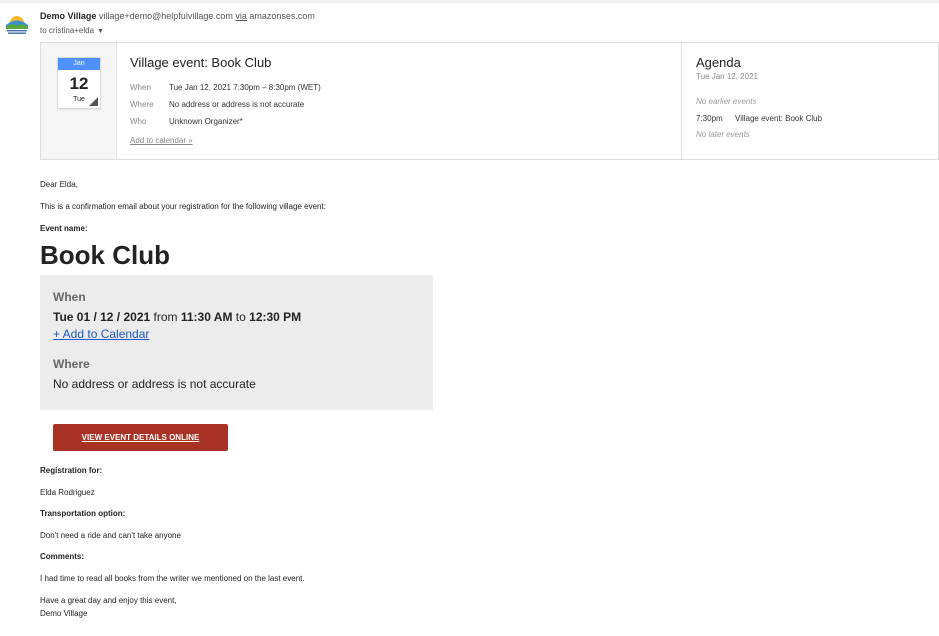 This screenshot has height=636, width=939. Describe the element at coordinates (68, 16) in the screenshot. I see `sender-name: Demo Village` at that location.